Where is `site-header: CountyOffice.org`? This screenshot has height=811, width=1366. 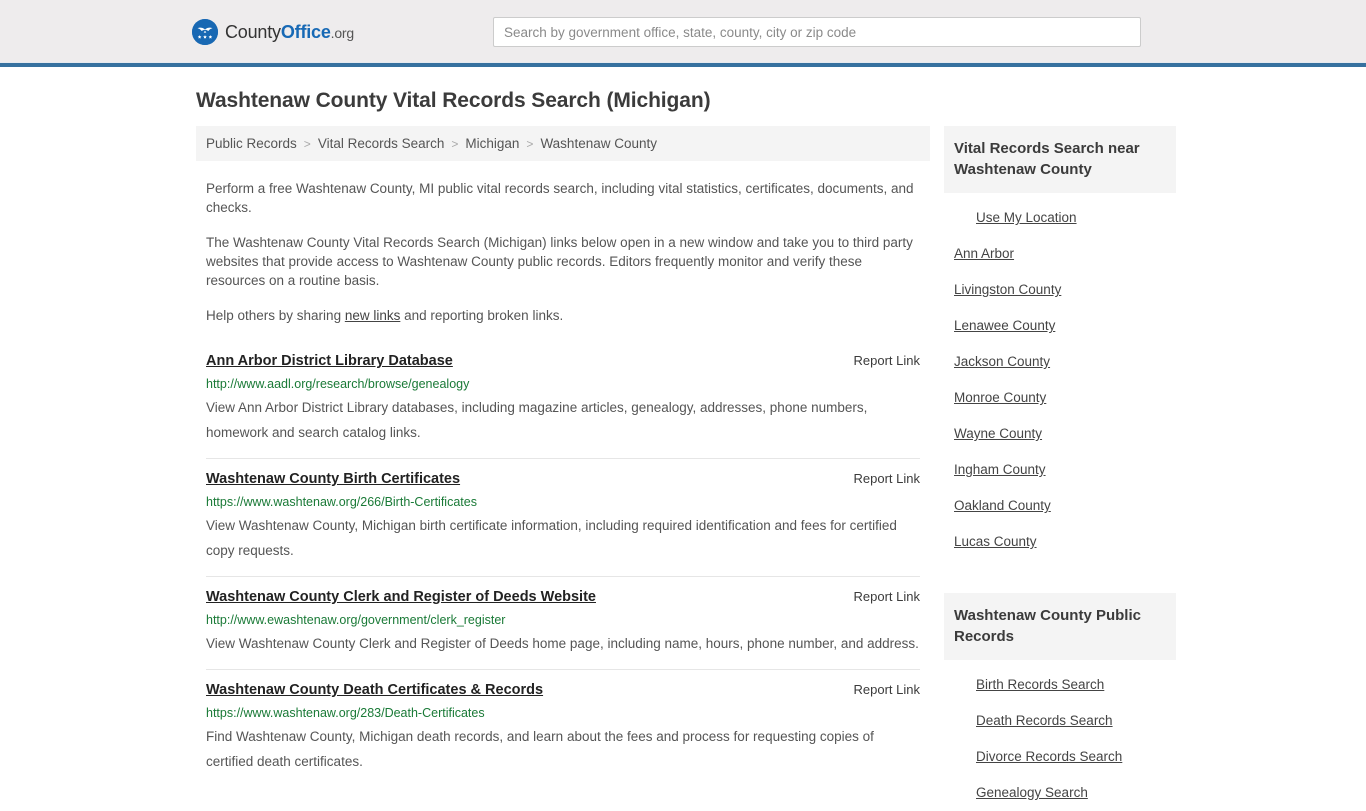
site-header: CountyOffice.org is located at coordinates (683, 31).